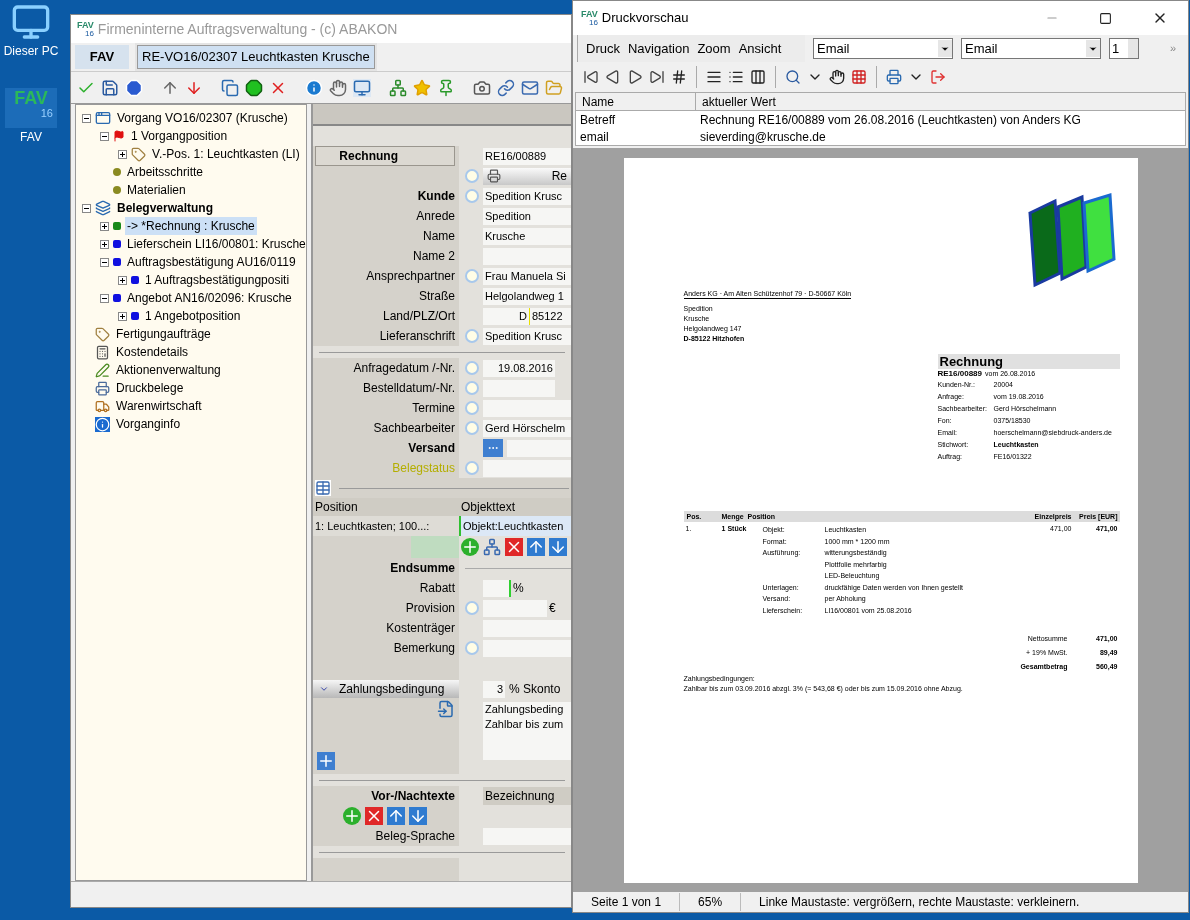  I want to click on print-button: Re, so click(527, 176).